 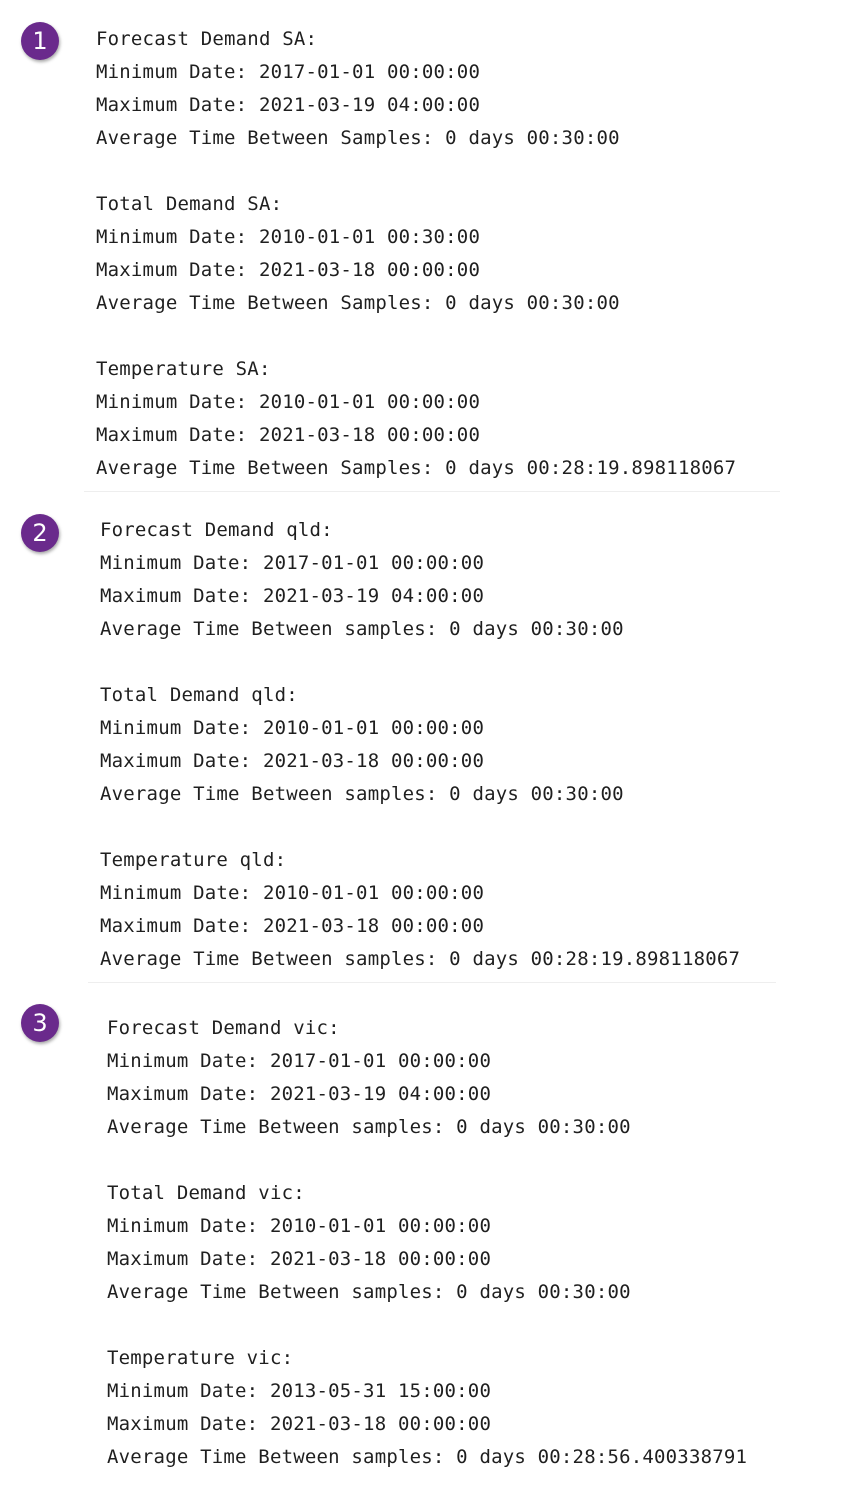 What do you see at coordinates (40, 41) in the screenshot?
I see `step-badge-1: 1` at bounding box center [40, 41].